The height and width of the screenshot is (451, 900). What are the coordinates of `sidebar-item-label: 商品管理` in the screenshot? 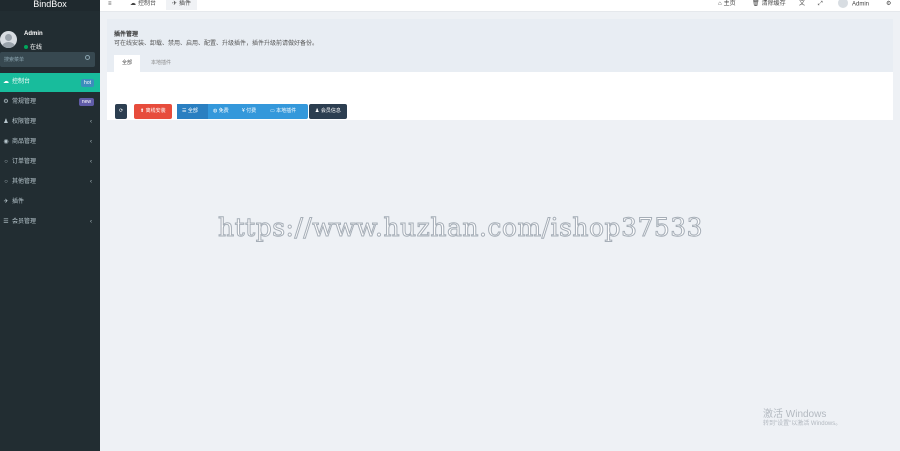 It's located at (24, 142).